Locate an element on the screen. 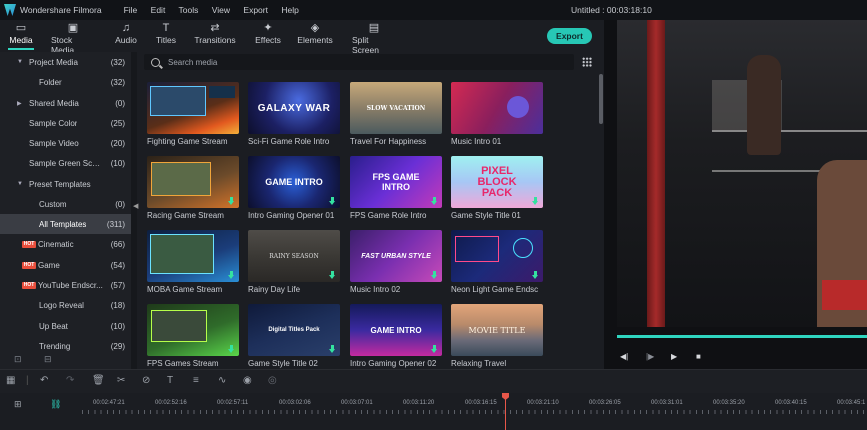 This screenshot has width=867, height=430. ruler-ticks is located at coordinates (474, 412).